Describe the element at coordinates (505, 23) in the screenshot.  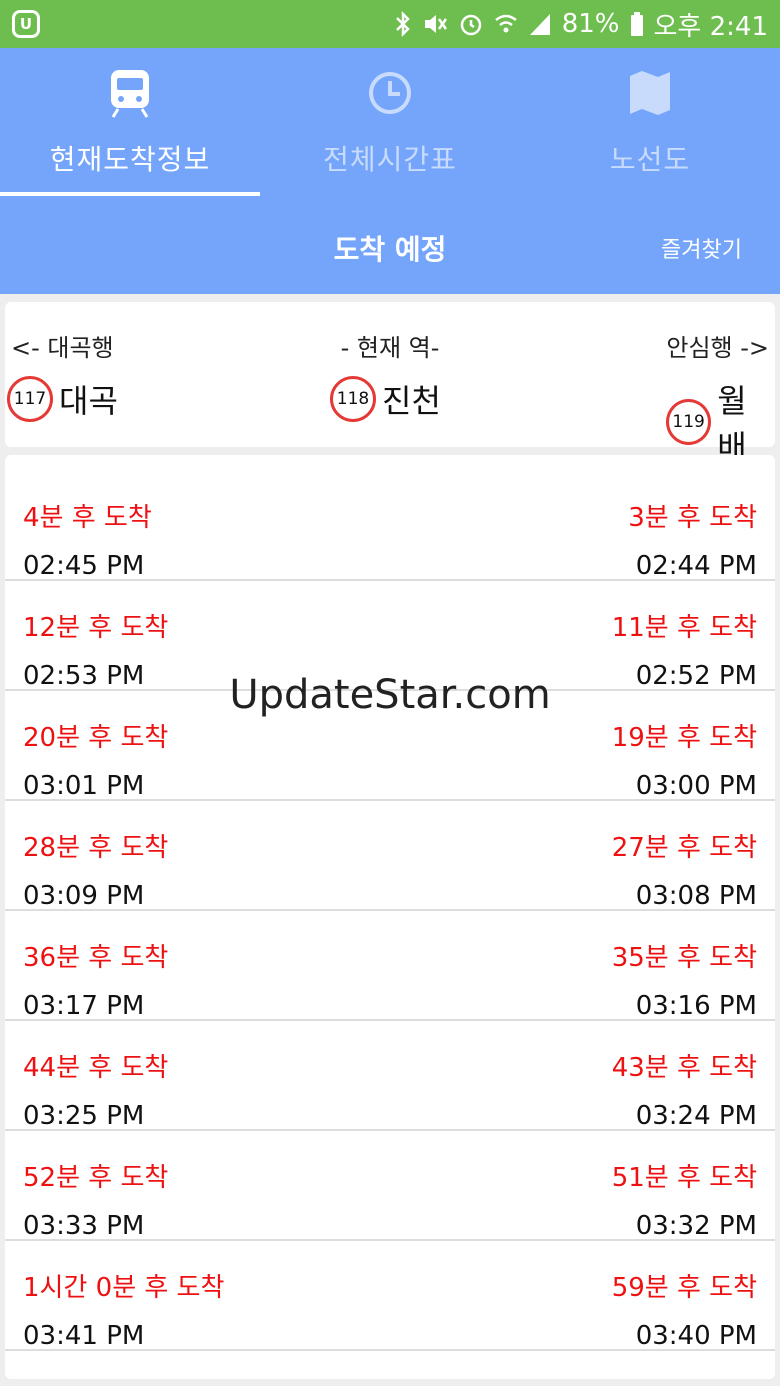
I see `wifi-icon` at that location.